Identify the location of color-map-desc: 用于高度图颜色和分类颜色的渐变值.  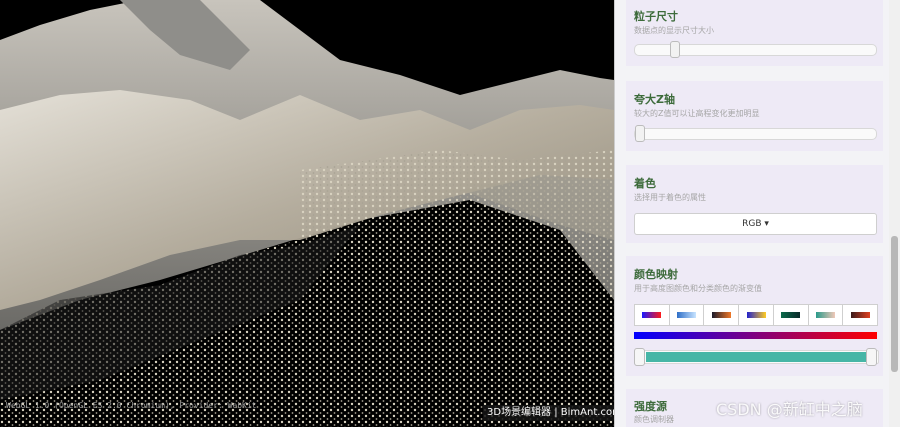
(698, 288).